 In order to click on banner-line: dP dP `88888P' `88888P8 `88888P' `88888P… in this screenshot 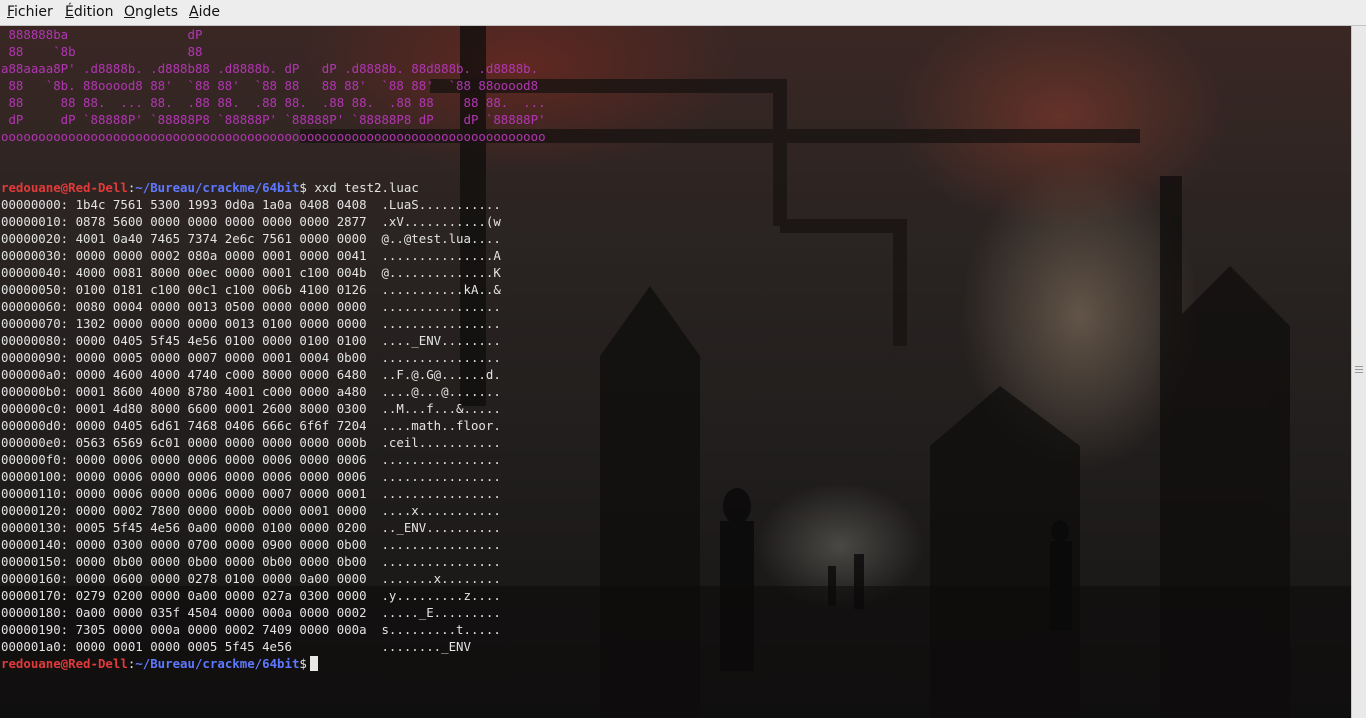, I will do `click(273, 119)`.